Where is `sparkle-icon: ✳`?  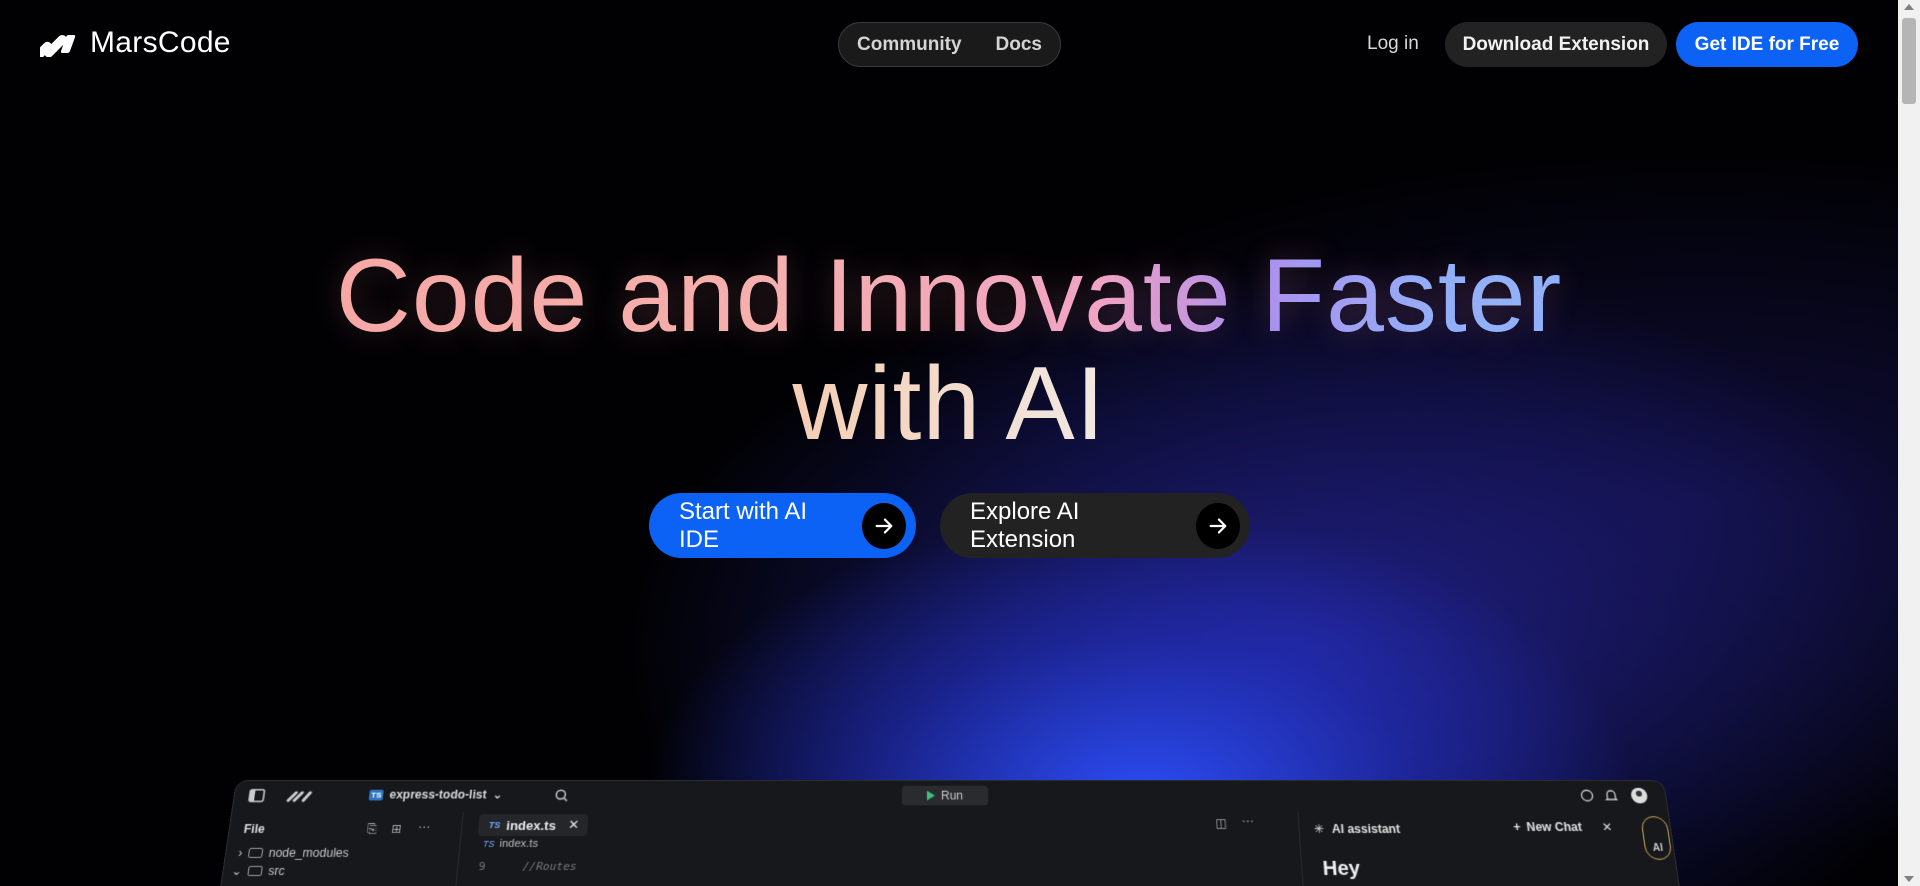
sparkle-icon: ✳ is located at coordinates (1319, 829).